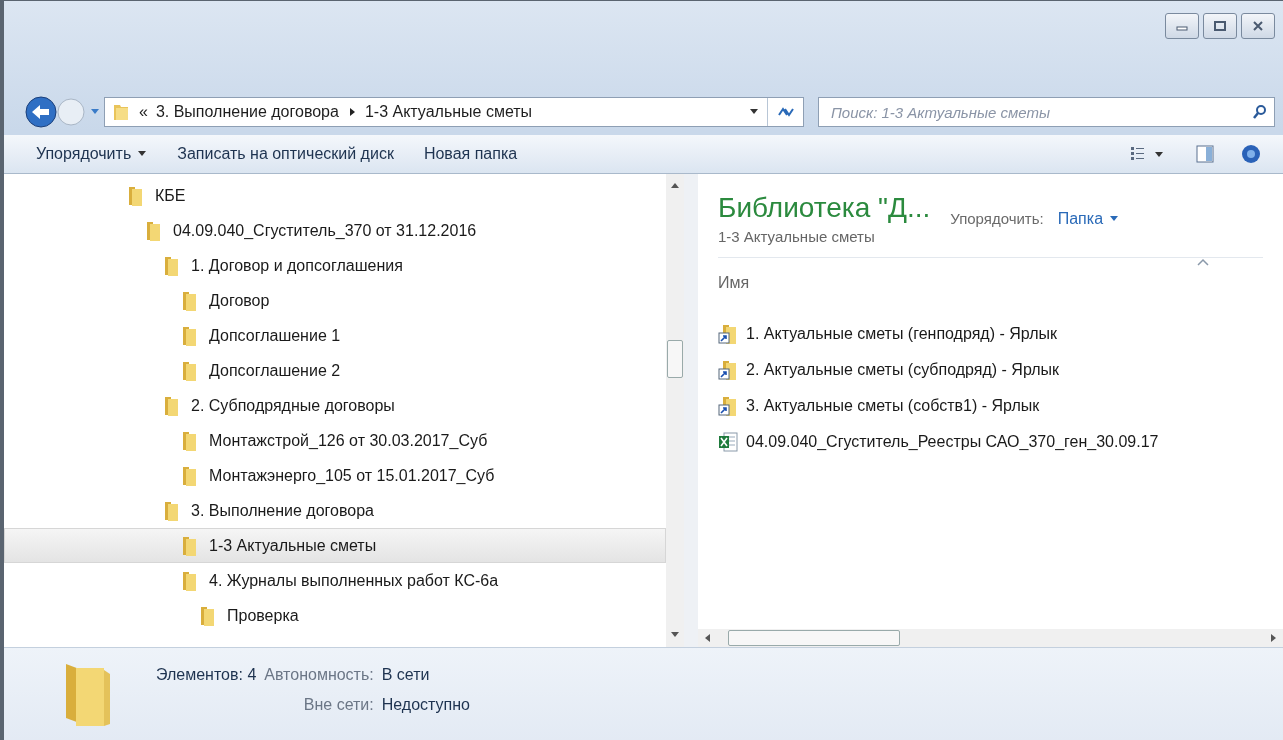 This screenshot has height=740, width=1283. Describe the element at coordinates (92, 154) in the screenshot. I see `organize-button: Упорядочить` at that location.